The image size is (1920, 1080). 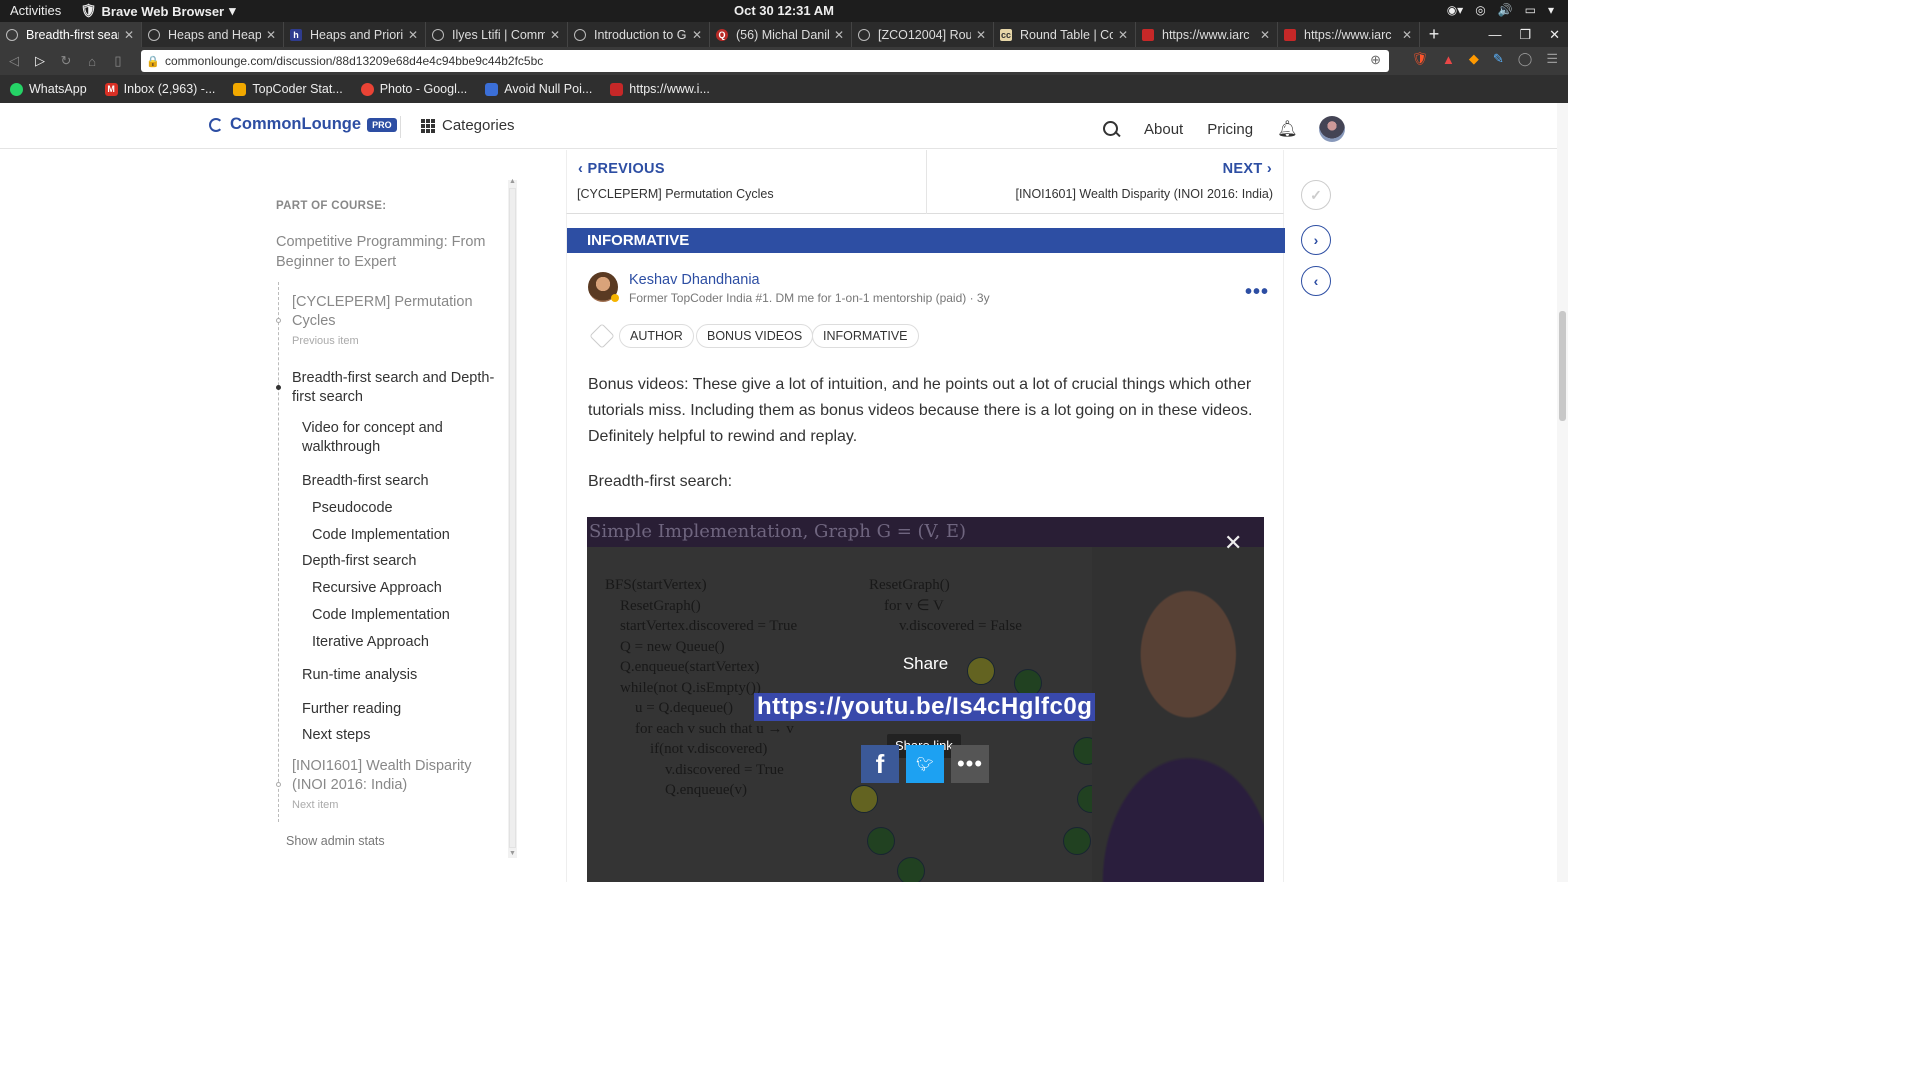 What do you see at coordinates (1230, 129) in the screenshot?
I see `pricing-link: Pricing` at bounding box center [1230, 129].